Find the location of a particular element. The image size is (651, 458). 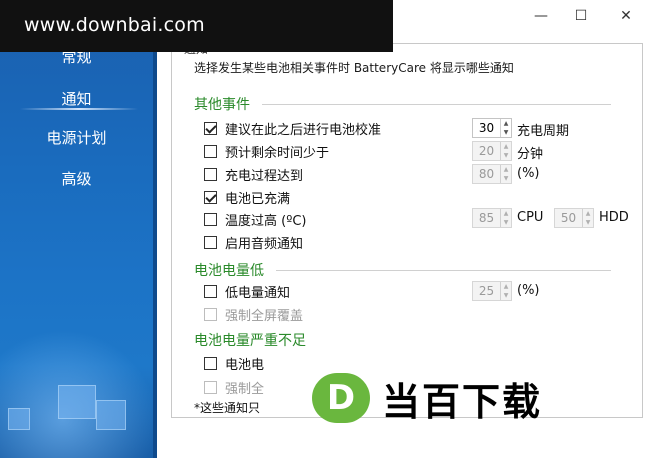

panel-description: 选择发生某些电池相关事件时 BatteryCare 将显示哪些通知 is located at coordinates (354, 68).